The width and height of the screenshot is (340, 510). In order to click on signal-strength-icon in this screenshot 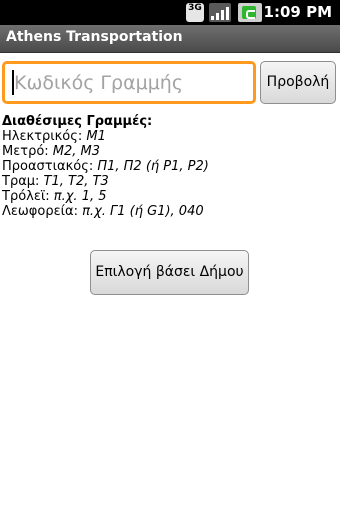, I will do `click(220, 12)`.